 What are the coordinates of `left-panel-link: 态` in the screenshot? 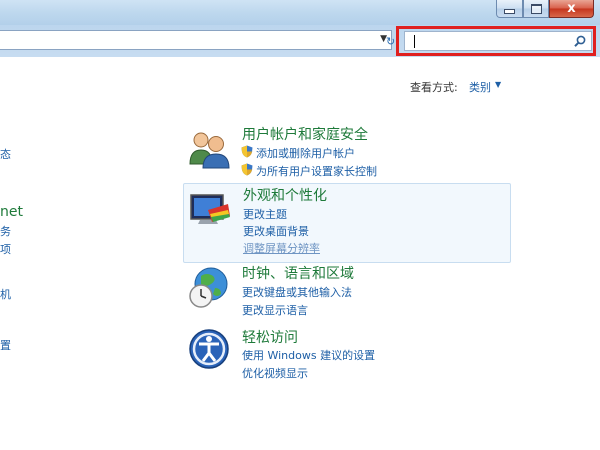 It's located at (5, 154).